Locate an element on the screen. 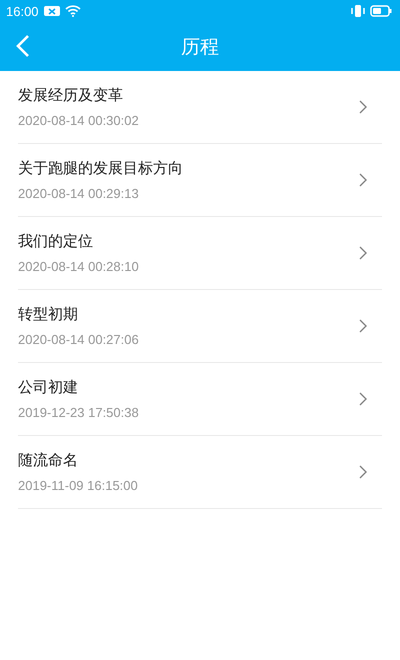 This screenshot has width=400, height=660. history-item: 我们的定位 2020-08-14 00:28:10 is located at coordinates (200, 253).